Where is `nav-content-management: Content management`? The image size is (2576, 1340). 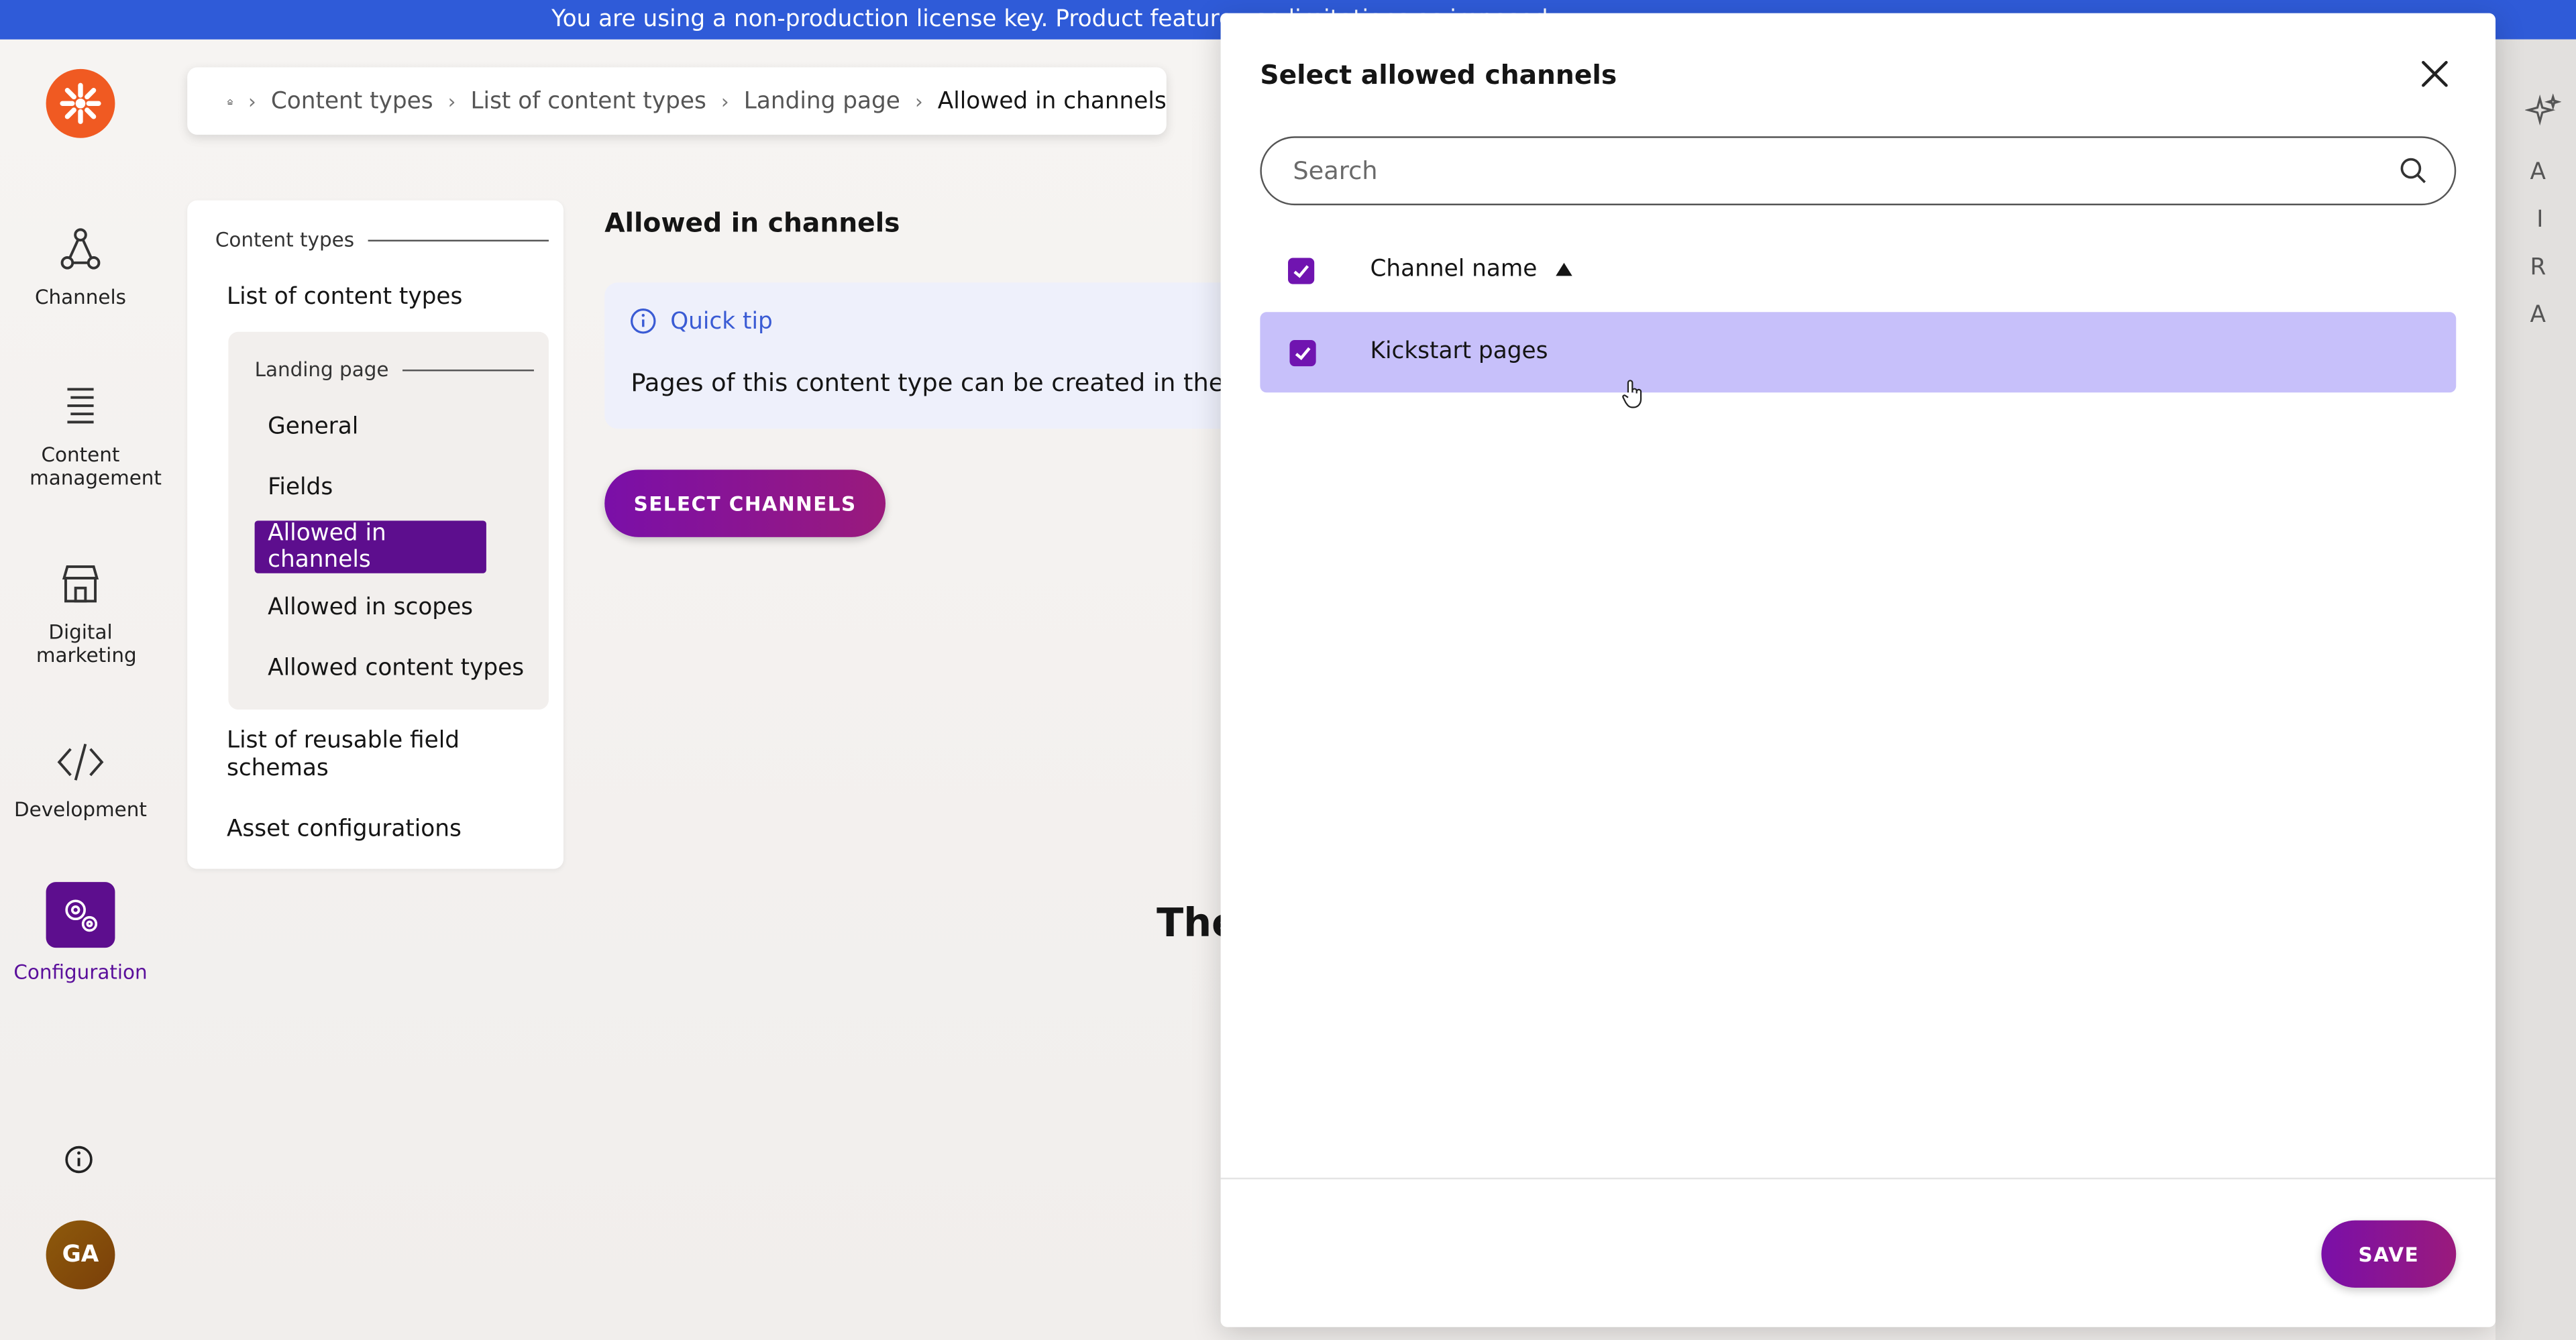 nav-content-management: Content management is located at coordinates (81, 437).